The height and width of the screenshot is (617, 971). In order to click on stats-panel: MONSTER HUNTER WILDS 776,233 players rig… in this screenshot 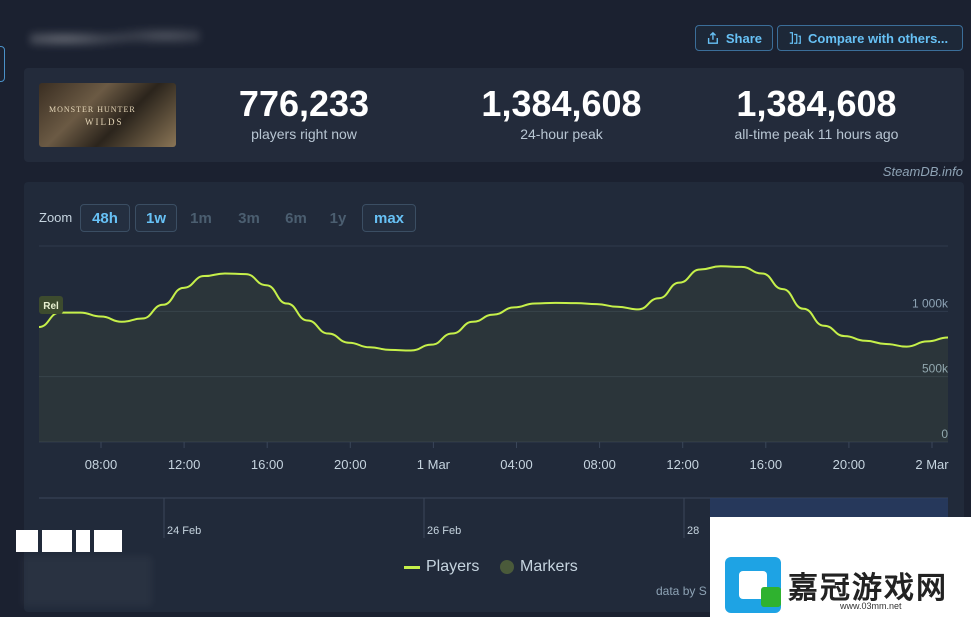, I will do `click(494, 115)`.